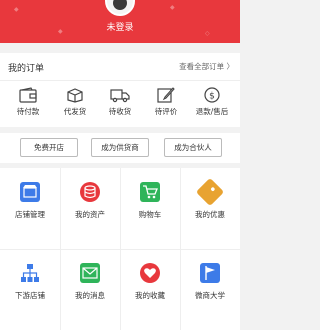 Image resolution: width=320 pixels, height=330 pixels. I want to click on profile-header: ◆ ◆ ◆ ◇ 未登录, so click(120, 21).